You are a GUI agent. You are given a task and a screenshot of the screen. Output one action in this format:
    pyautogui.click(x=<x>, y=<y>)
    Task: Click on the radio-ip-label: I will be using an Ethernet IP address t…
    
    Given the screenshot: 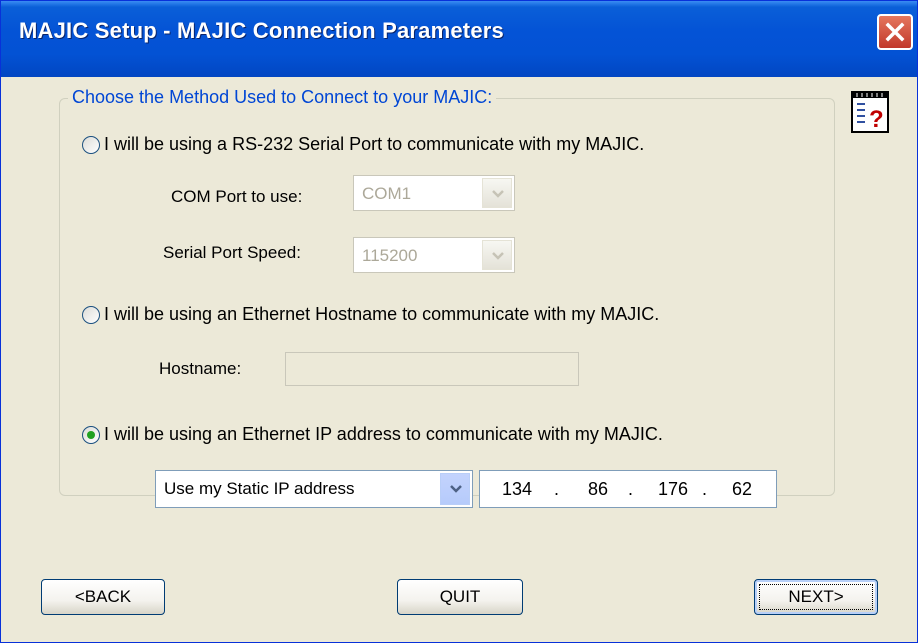 What is the action you would take?
    pyautogui.click(x=383, y=434)
    